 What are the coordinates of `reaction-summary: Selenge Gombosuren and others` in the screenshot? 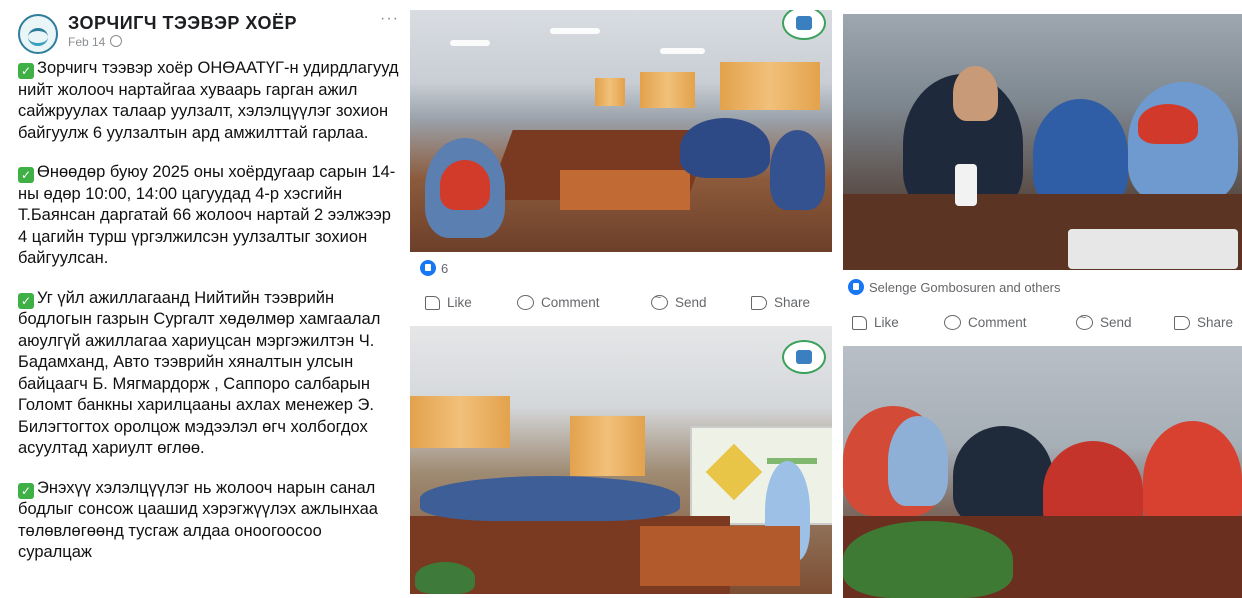 It's located at (954, 287).